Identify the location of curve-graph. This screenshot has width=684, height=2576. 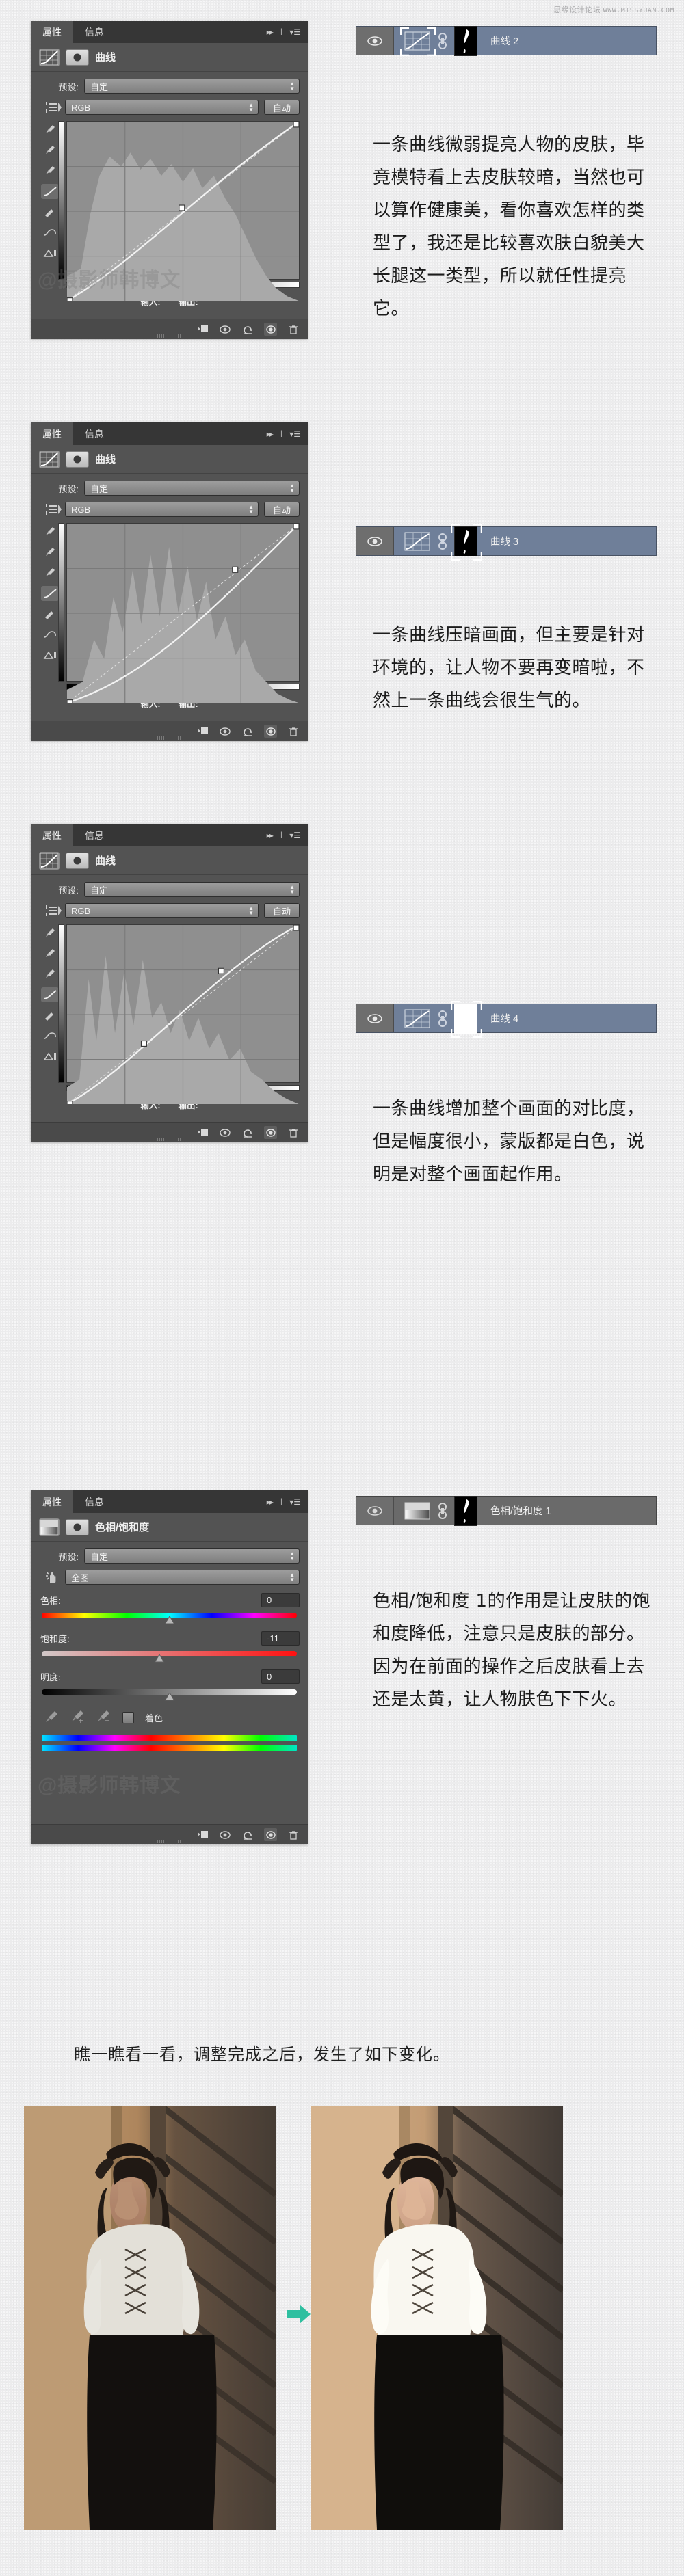
(183, 211).